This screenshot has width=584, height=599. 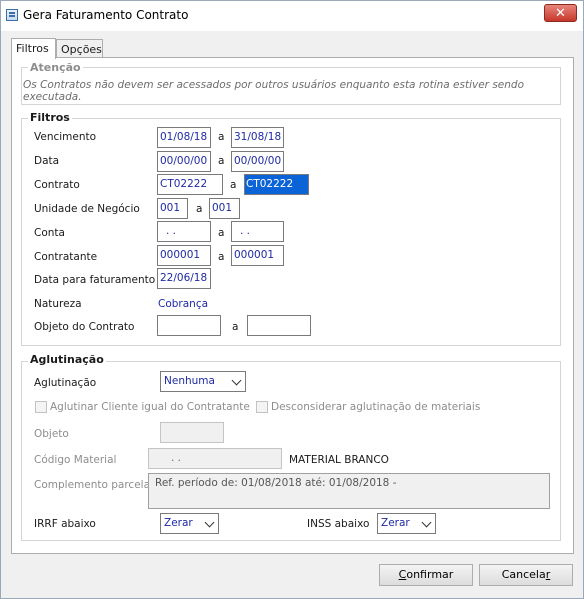 What do you see at coordinates (12, 15) in the screenshot?
I see `app-window-icon` at bounding box center [12, 15].